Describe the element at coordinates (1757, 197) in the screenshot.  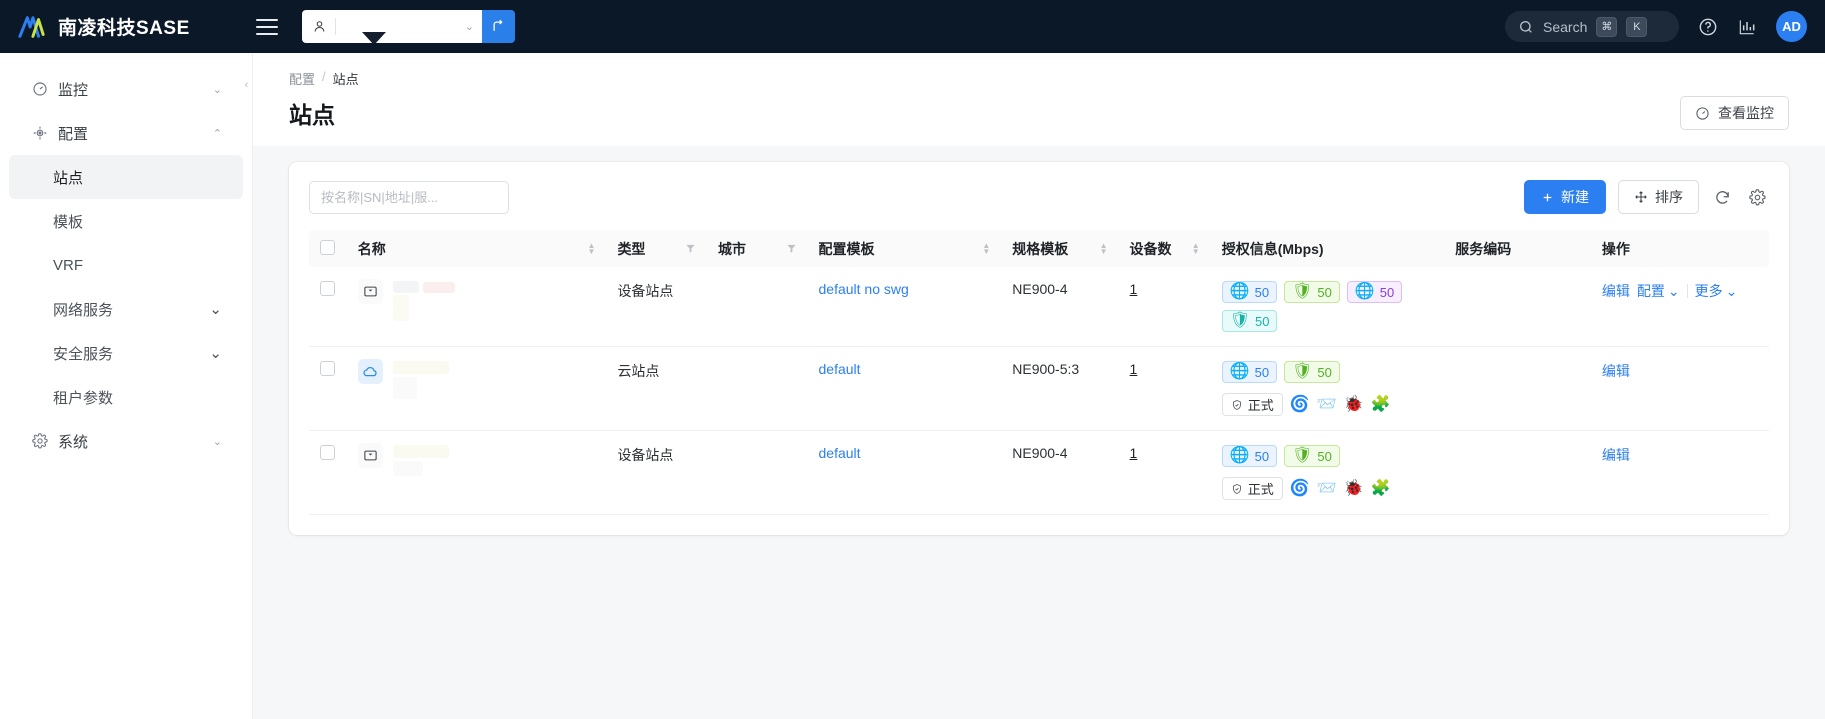
I see `table-settings-gear-icon` at that location.